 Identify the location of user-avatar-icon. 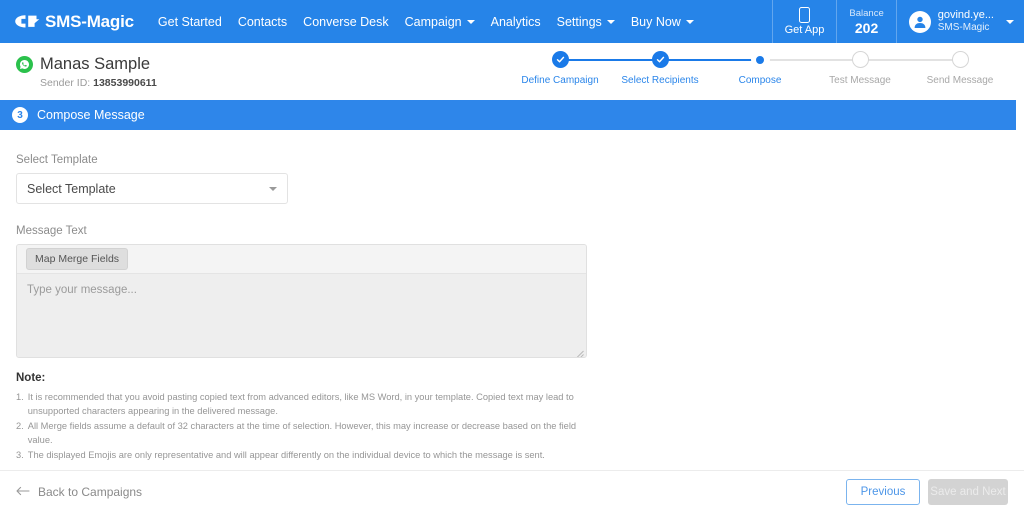
(919, 21).